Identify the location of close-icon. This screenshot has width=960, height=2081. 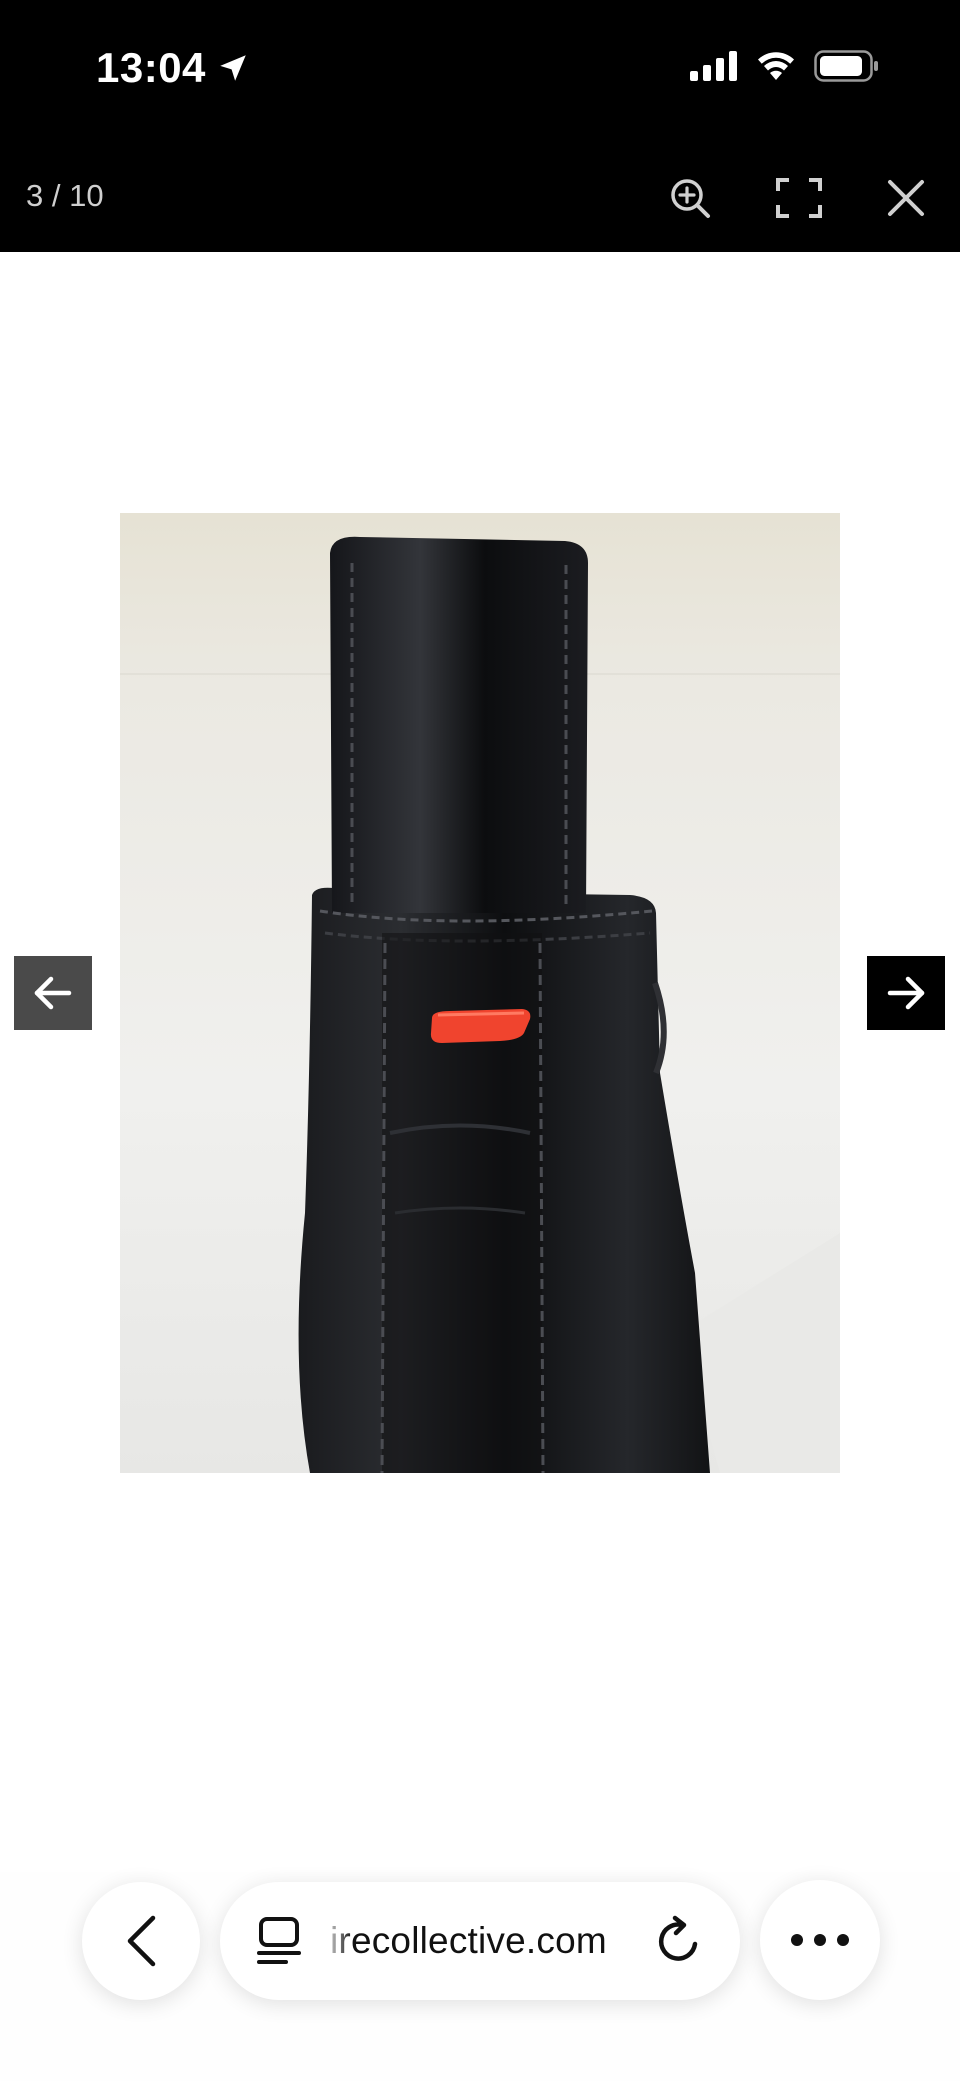
(906, 198).